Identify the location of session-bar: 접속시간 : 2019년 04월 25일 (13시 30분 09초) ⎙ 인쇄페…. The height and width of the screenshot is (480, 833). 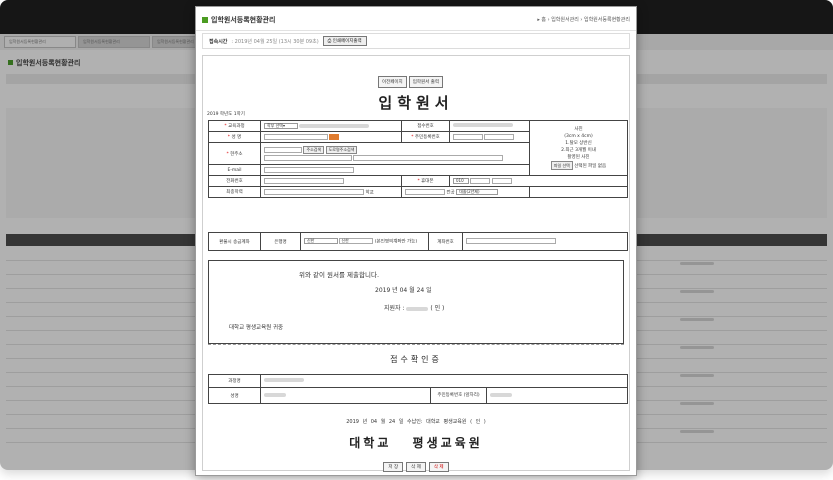
(416, 41).